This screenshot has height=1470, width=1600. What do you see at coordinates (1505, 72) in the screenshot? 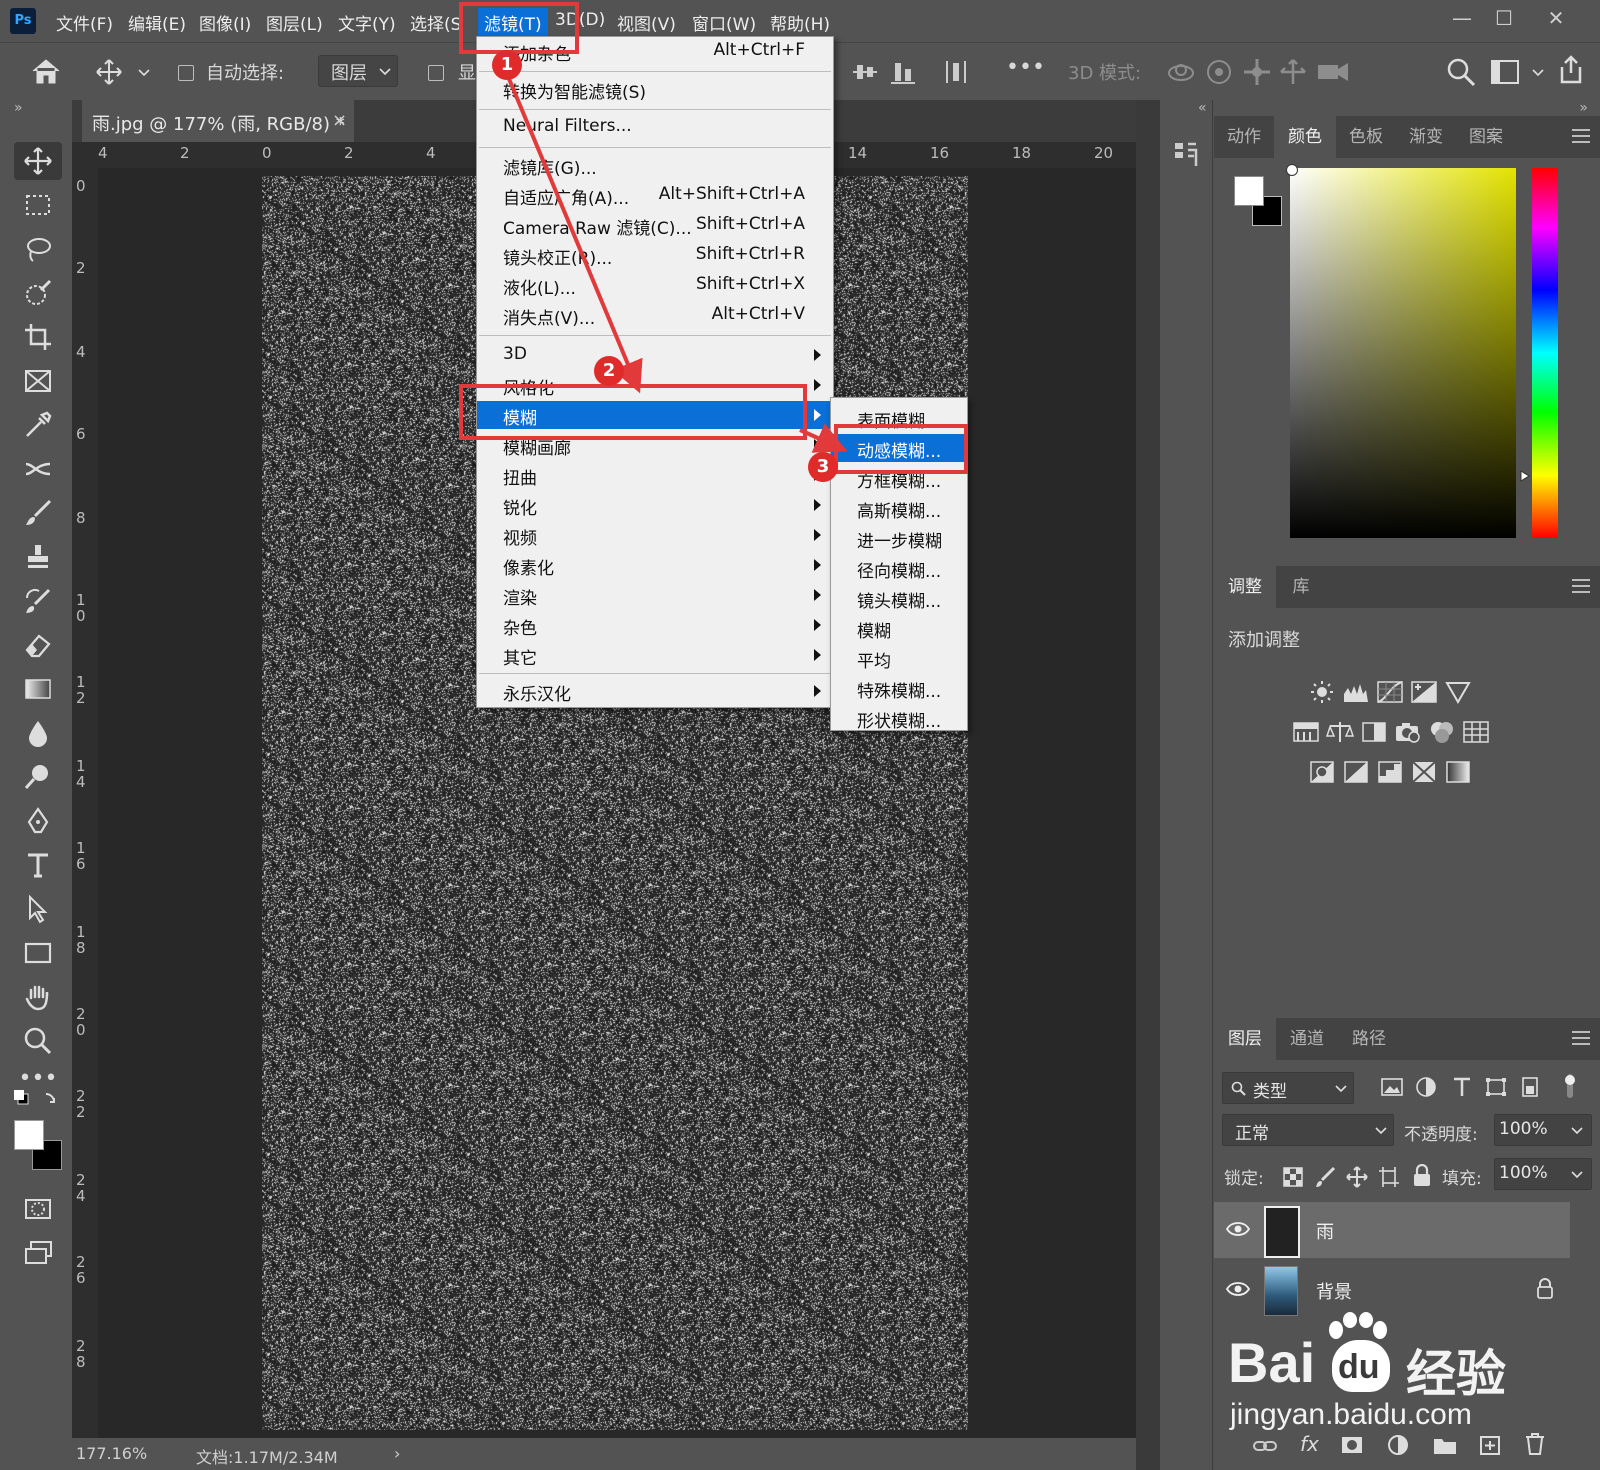
I see `workspace-icon` at bounding box center [1505, 72].